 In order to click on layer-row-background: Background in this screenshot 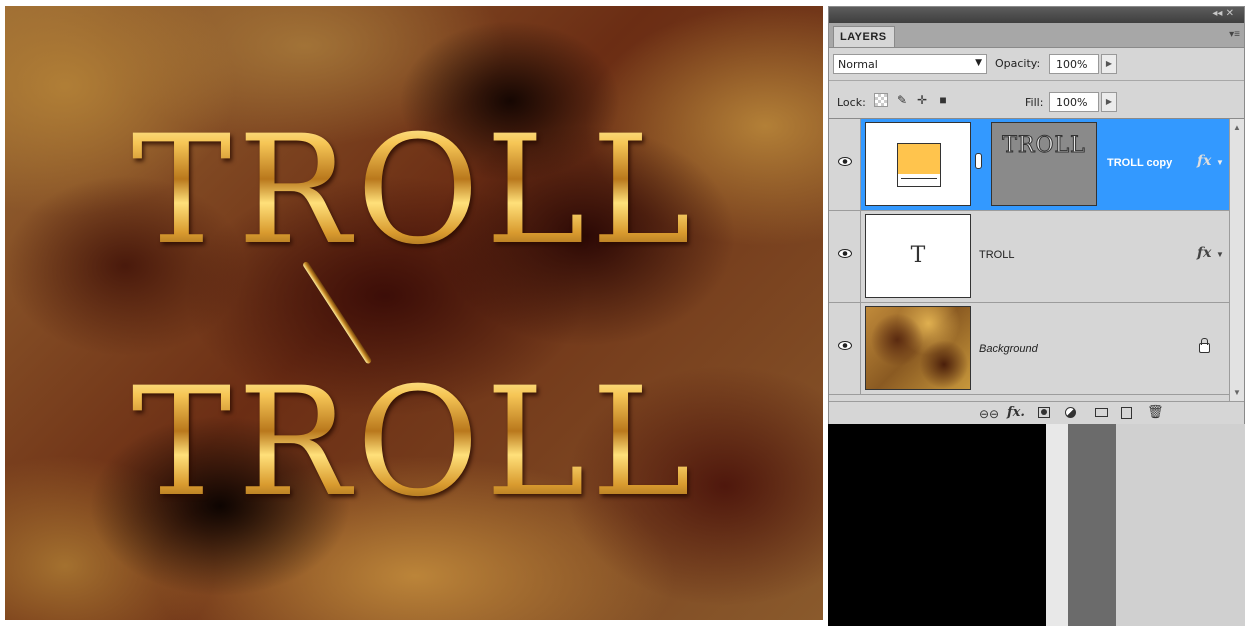, I will do `click(1029, 349)`.